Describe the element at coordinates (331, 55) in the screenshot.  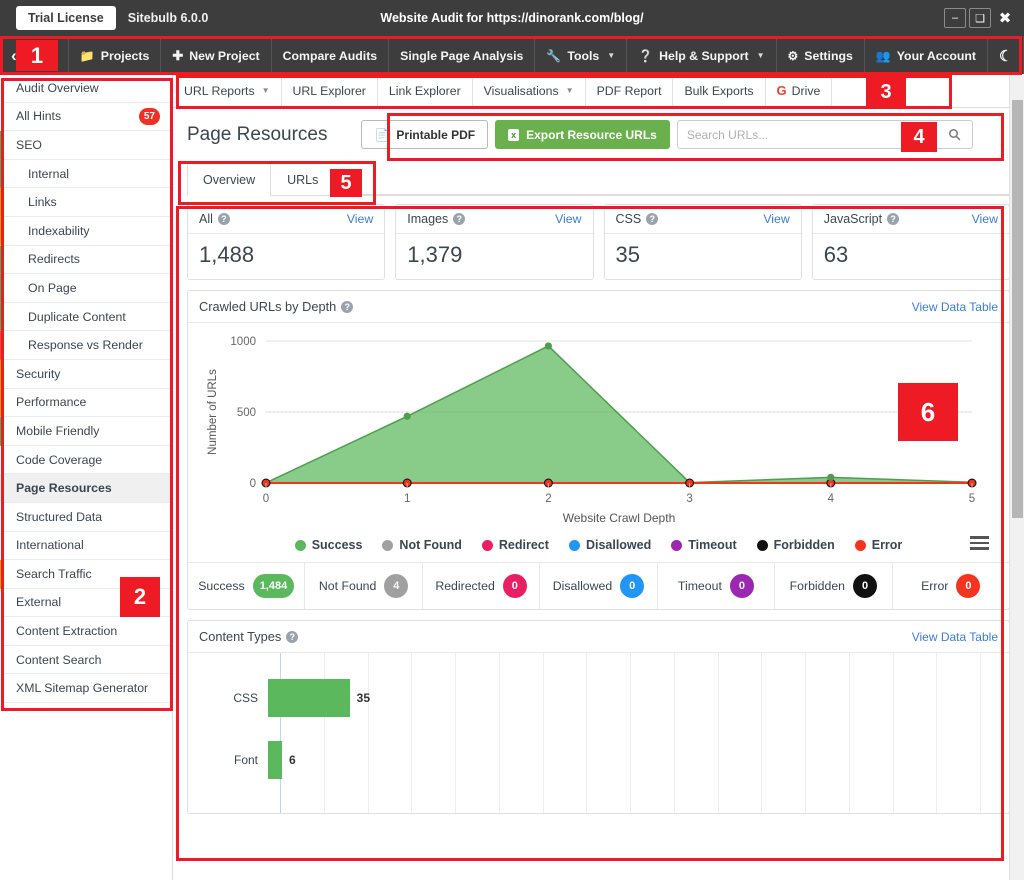
I see `menu-compare-audits: Compare Audits` at that location.